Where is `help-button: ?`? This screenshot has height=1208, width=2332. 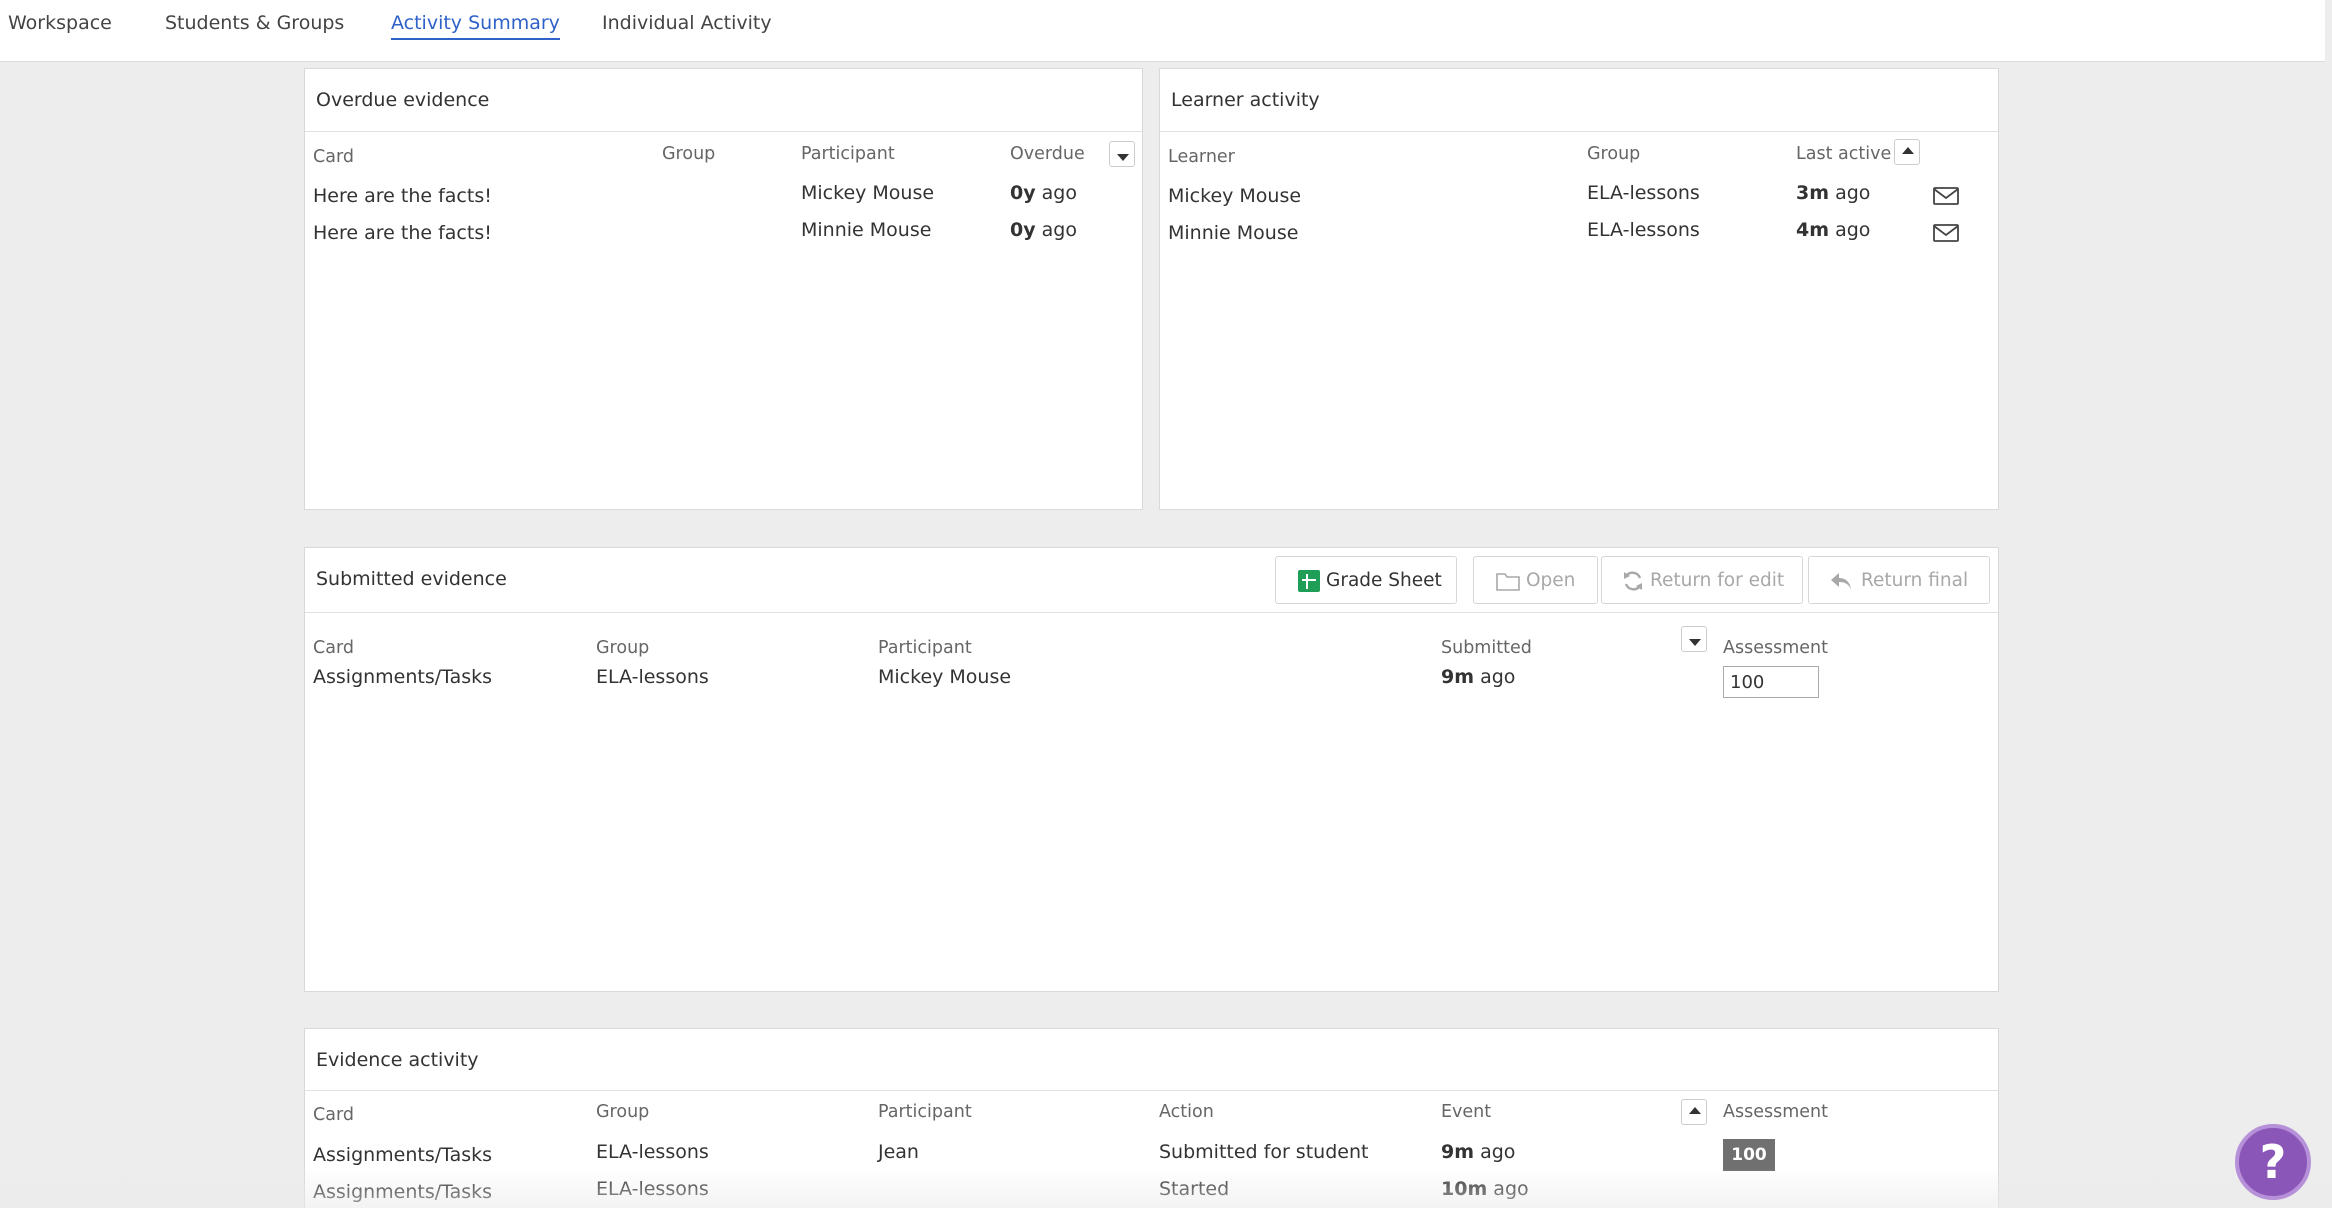
help-button: ? is located at coordinates (2273, 1162).